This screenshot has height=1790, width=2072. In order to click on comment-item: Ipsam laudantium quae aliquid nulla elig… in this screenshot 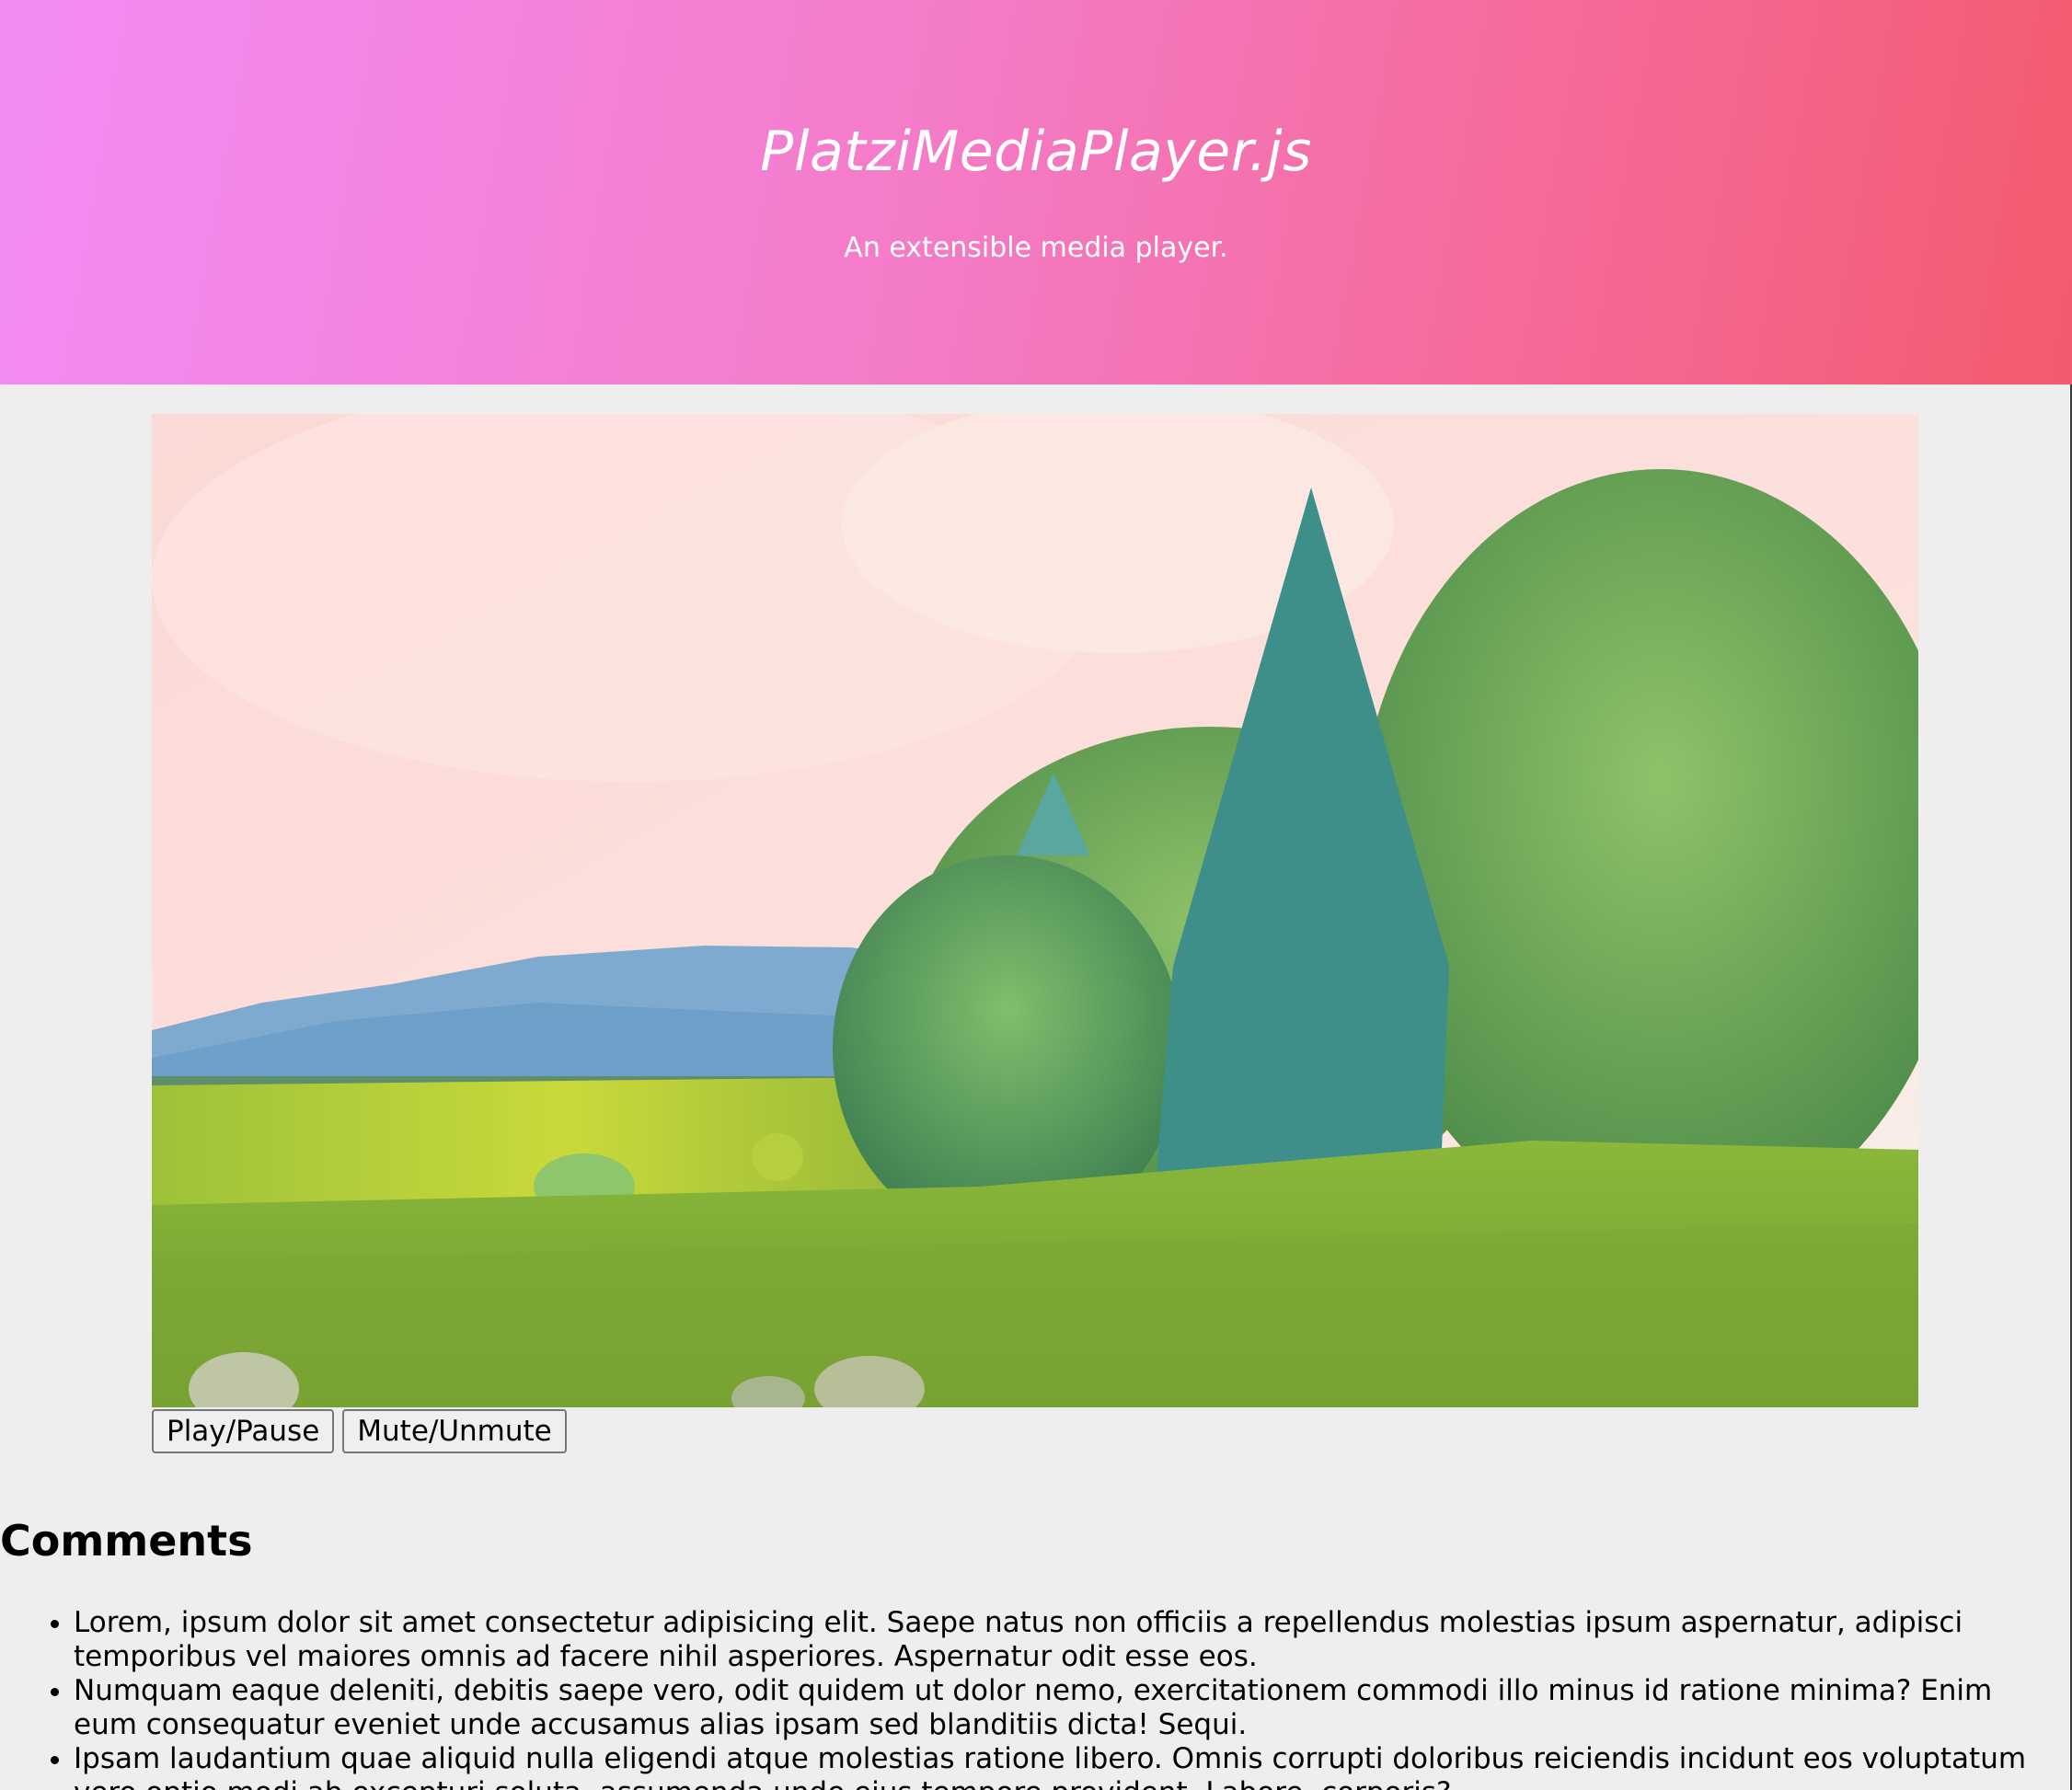, I will do `click(1072, 1766)`.